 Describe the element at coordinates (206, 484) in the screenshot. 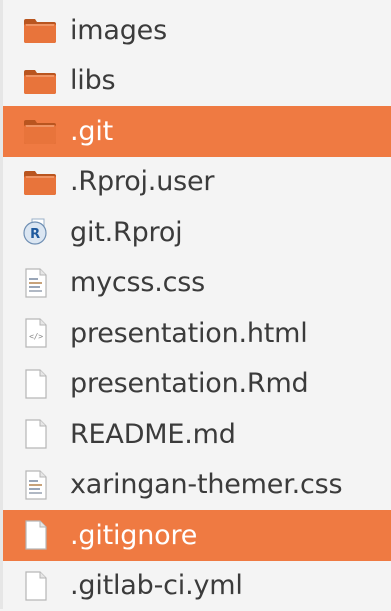

I see `file-name: xaringan-themer.css` at that location.